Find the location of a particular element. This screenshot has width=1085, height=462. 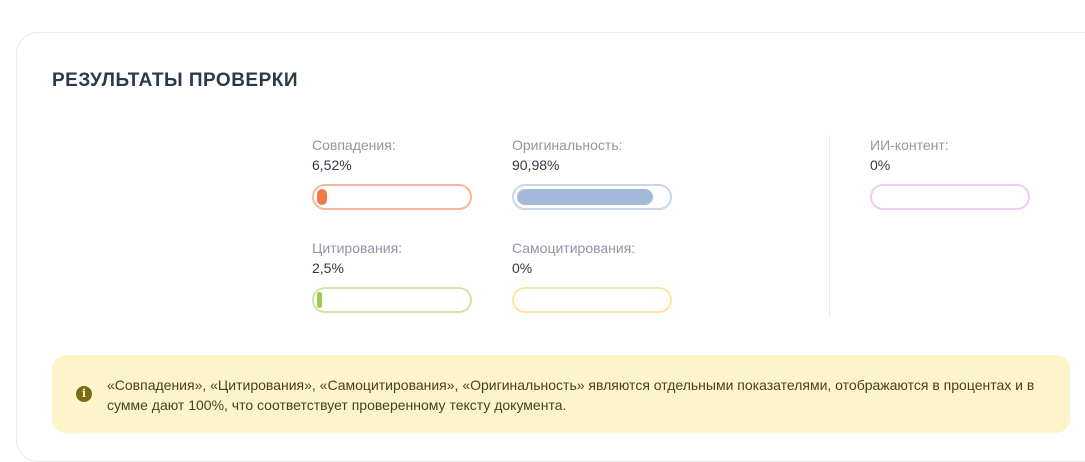

metric-value: 6,52% is located at coordinates (332, 165).